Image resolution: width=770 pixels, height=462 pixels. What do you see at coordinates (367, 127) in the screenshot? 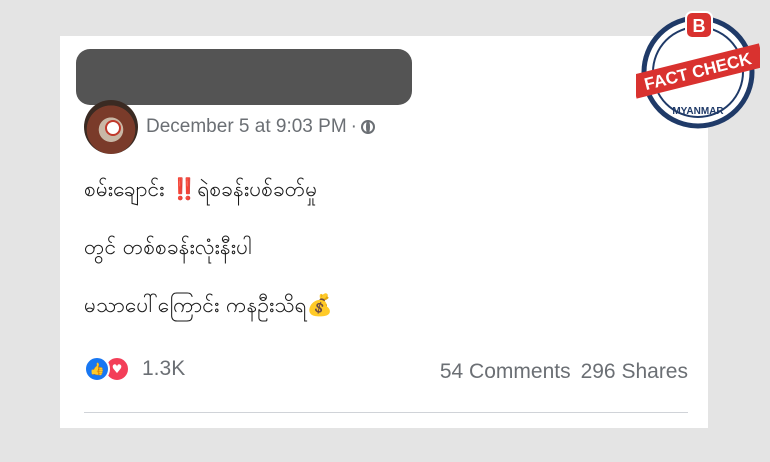
I see `globe-icon` at bounding box center [367, 127].